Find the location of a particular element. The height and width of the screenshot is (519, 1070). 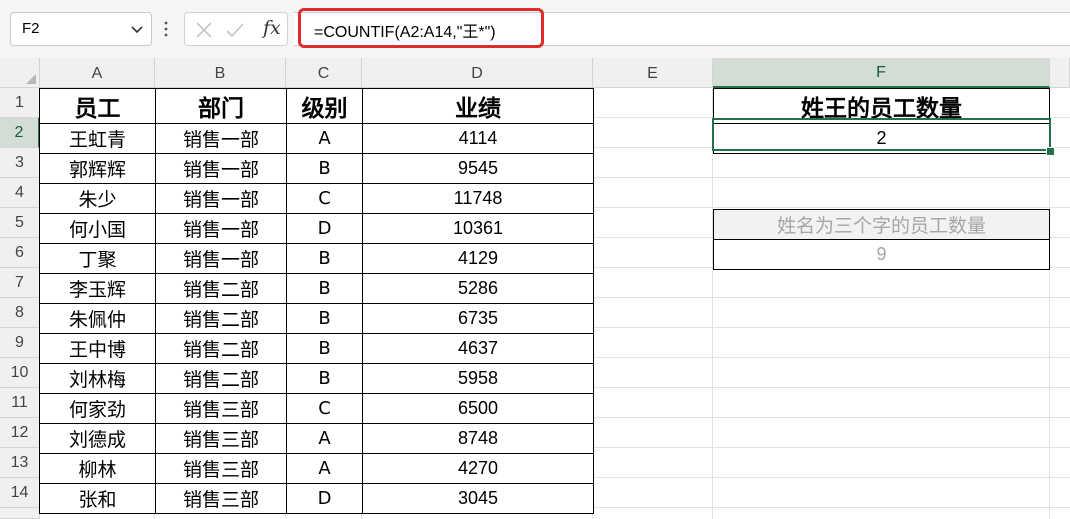

cell-performance: 10361 is located at coordinates (478, 228).